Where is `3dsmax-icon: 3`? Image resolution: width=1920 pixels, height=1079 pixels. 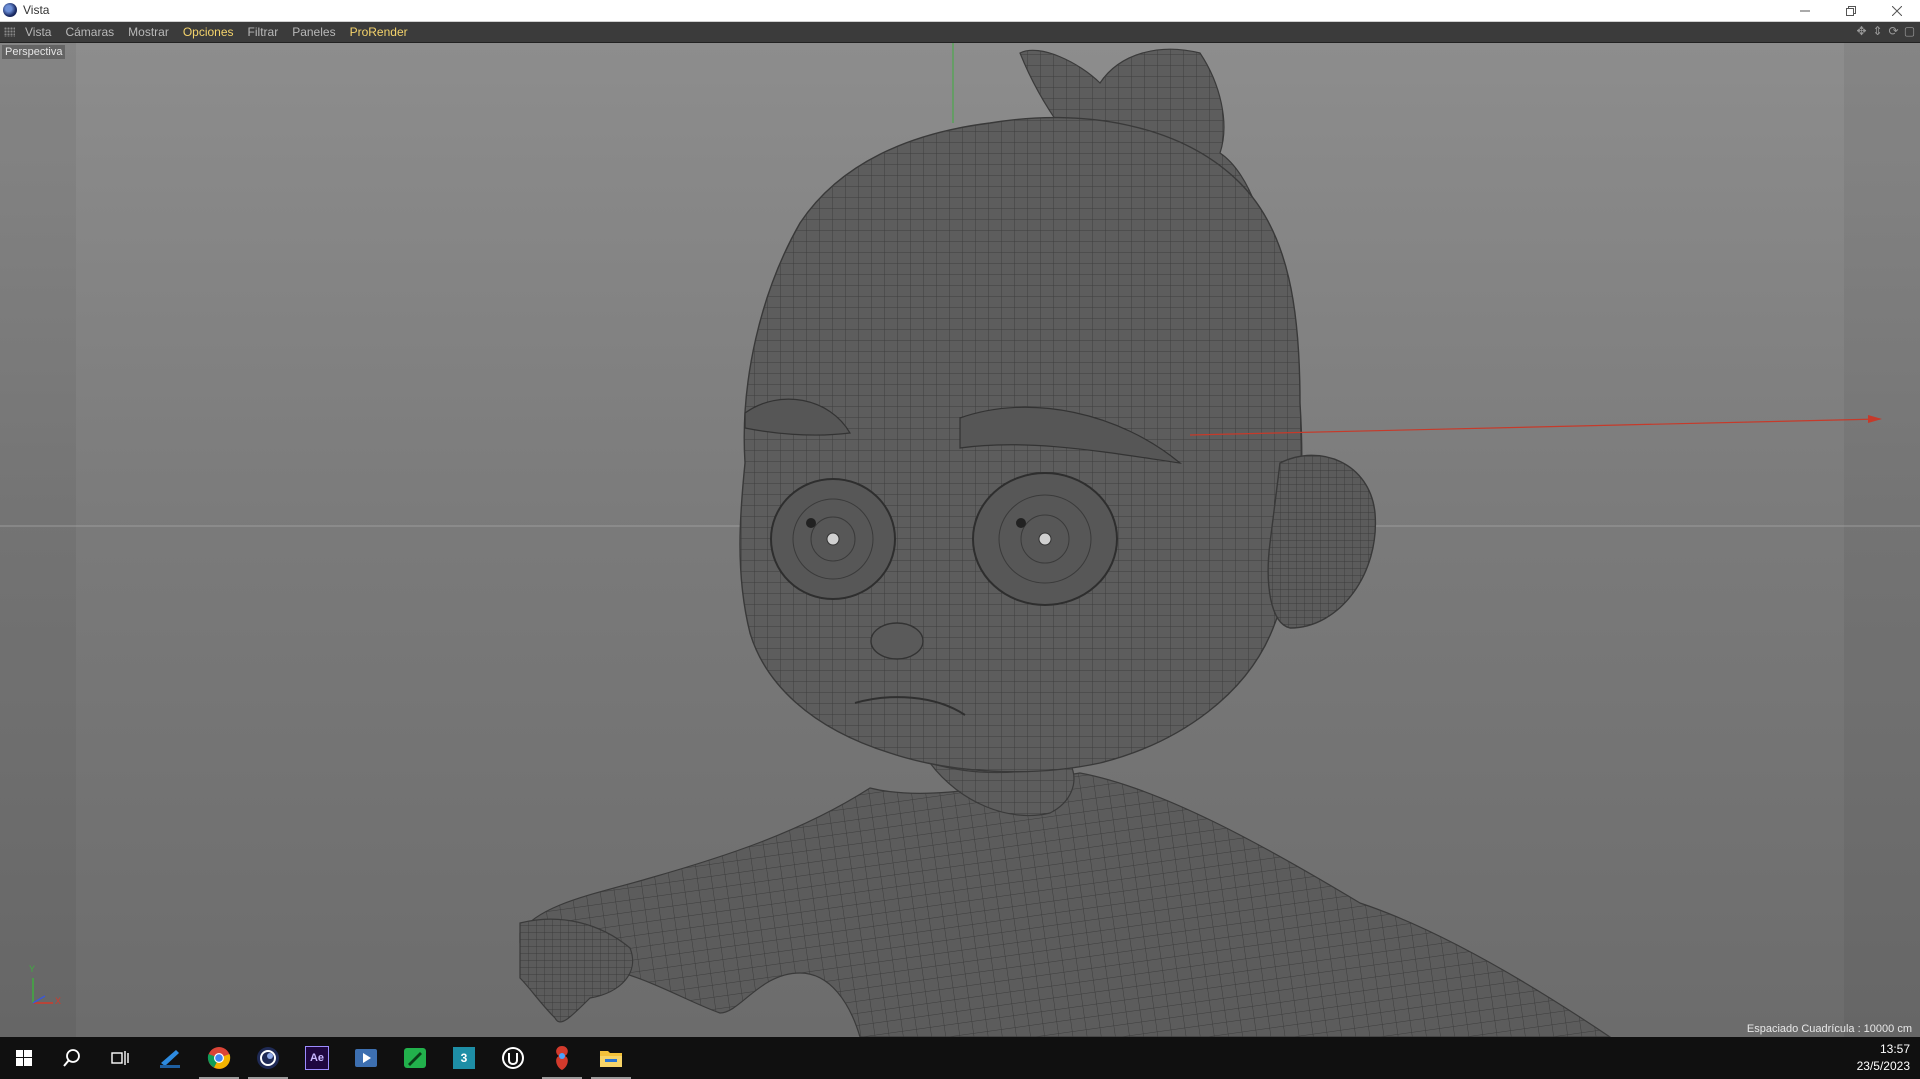 3dsmax-icon: 3 is located at coordinates (464, 1058).